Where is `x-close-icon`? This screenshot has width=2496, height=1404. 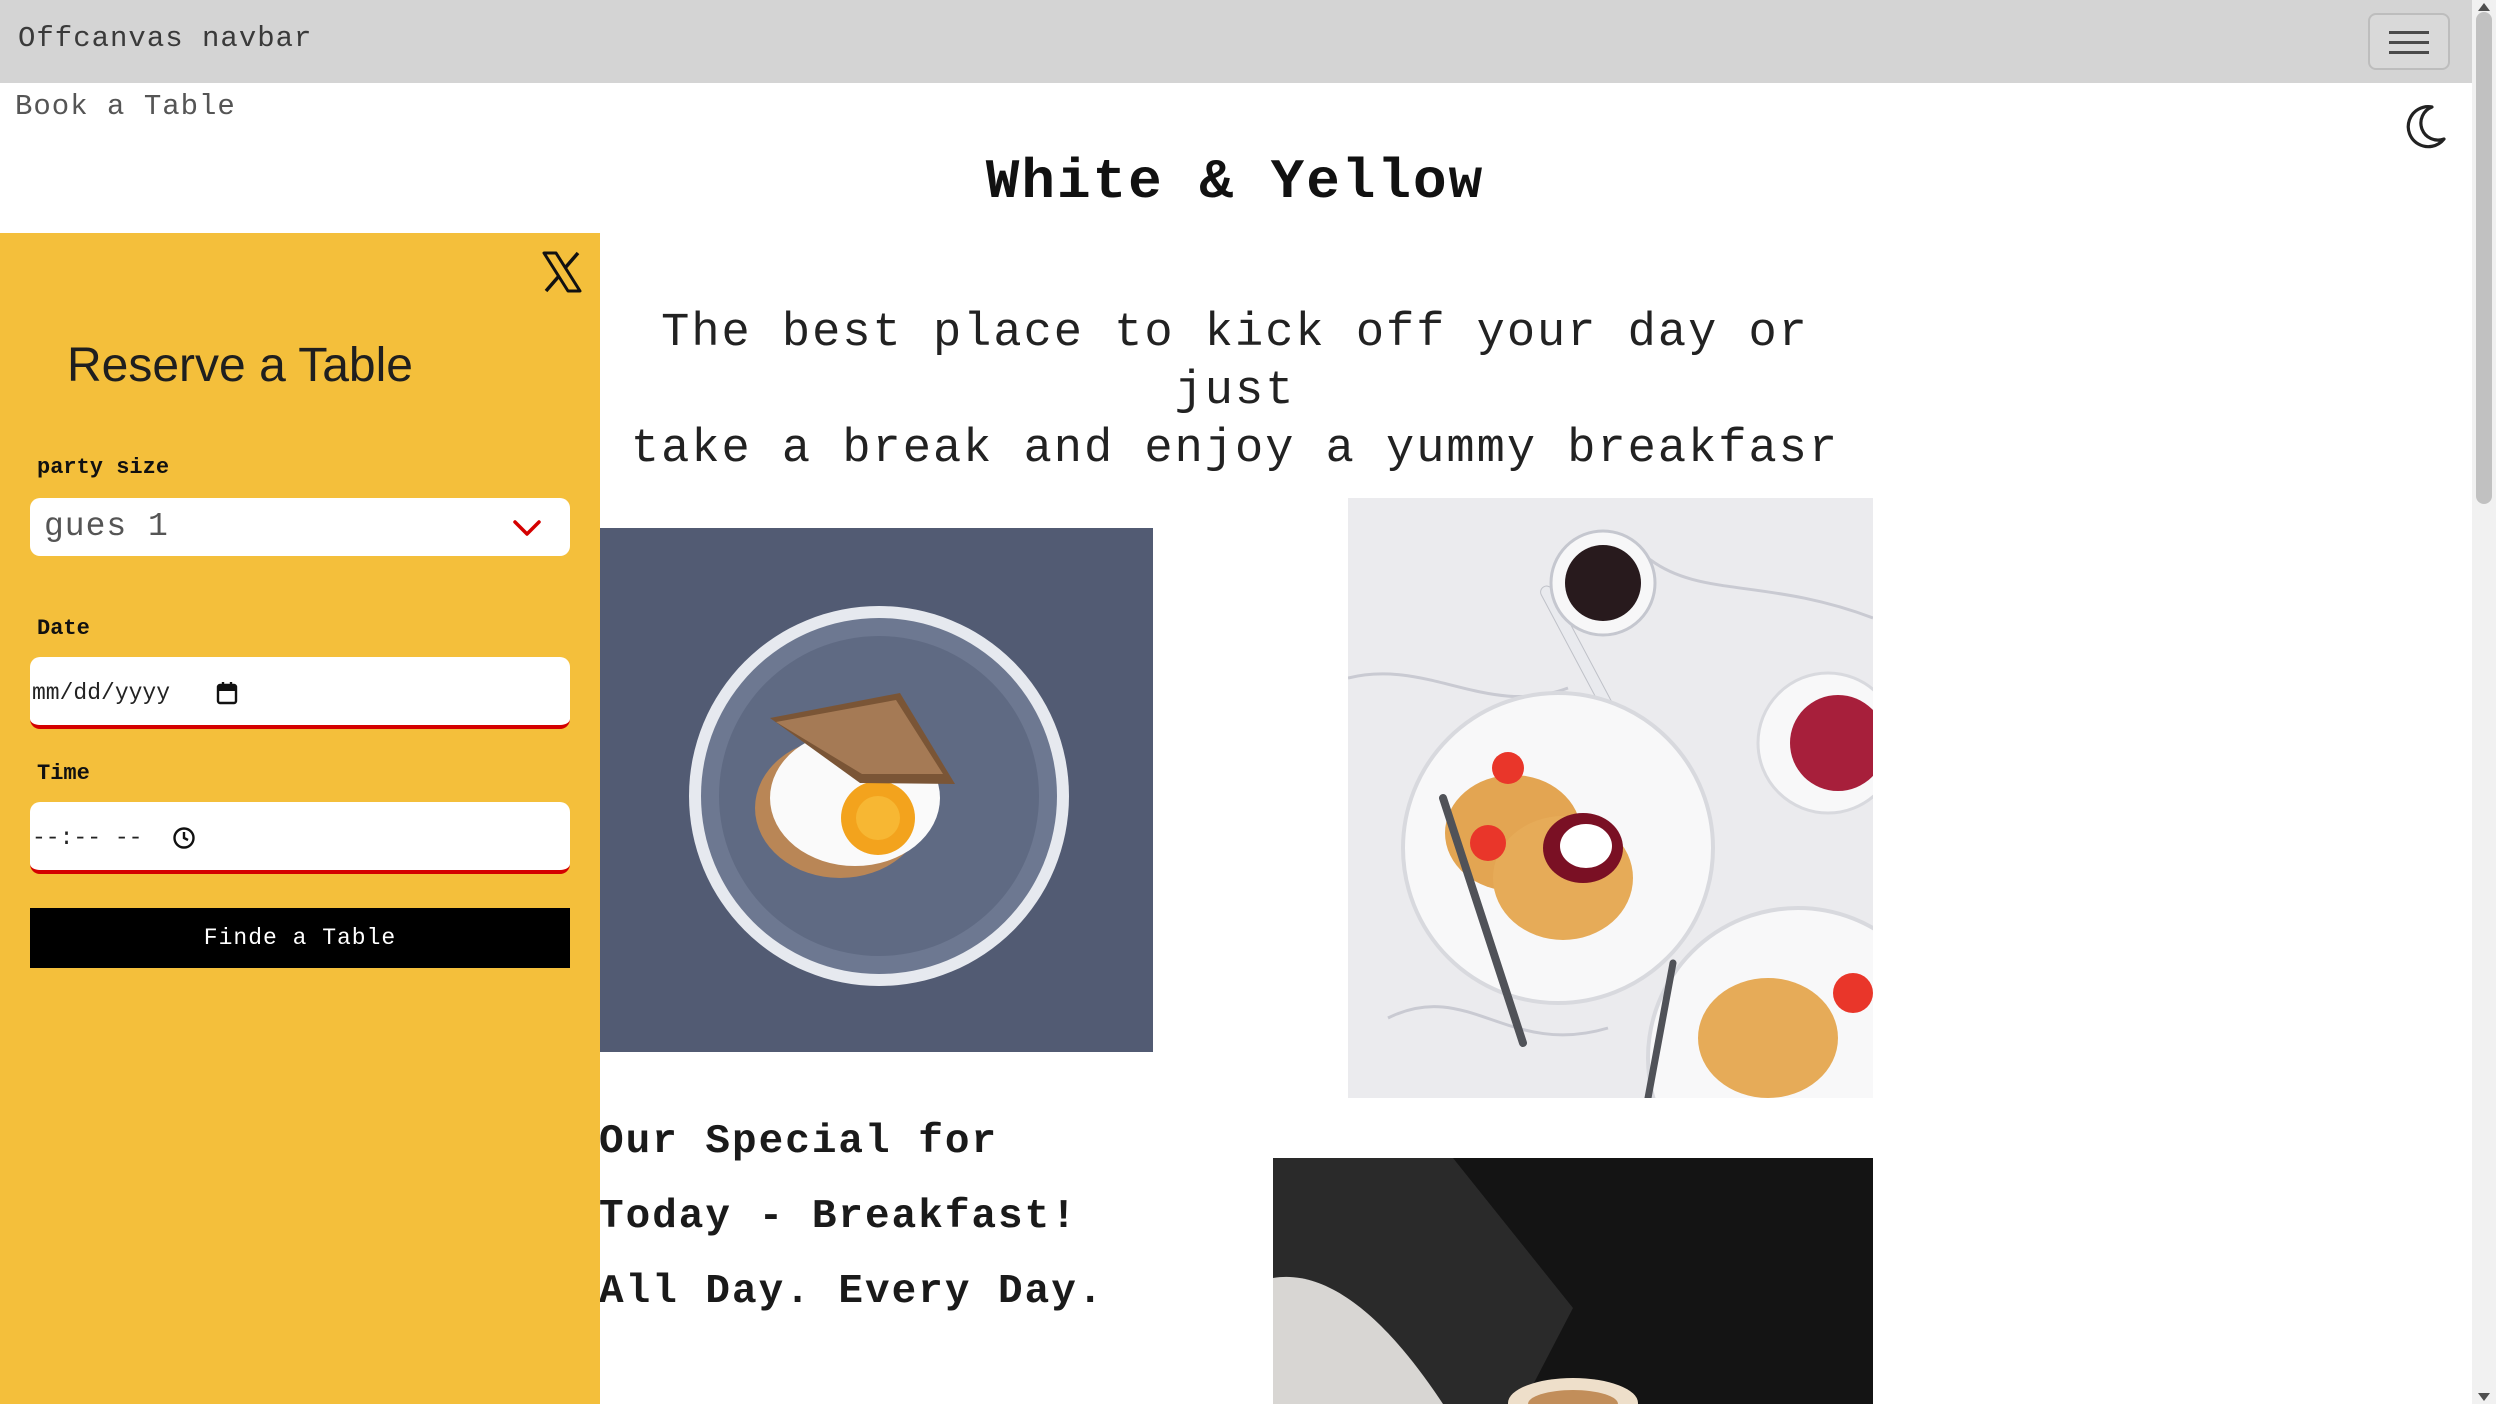
x-close-icon is located at coordinates (562, 272).